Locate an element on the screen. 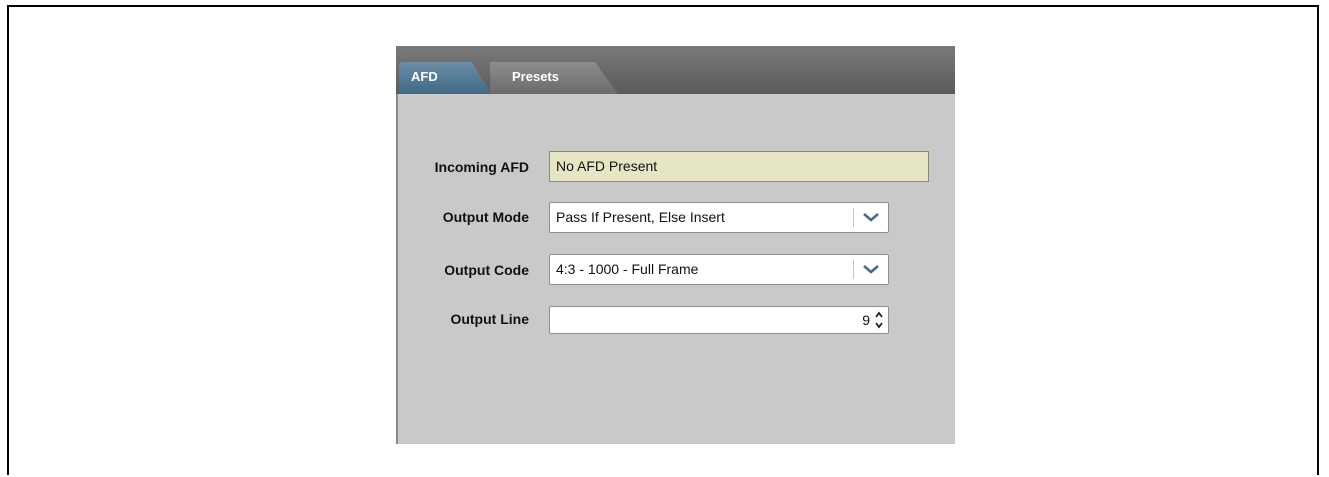 This screenshot has height=477, width=1329. output-mode-value: Pass If Present, Else Insert is located at coordinates (640, 217).